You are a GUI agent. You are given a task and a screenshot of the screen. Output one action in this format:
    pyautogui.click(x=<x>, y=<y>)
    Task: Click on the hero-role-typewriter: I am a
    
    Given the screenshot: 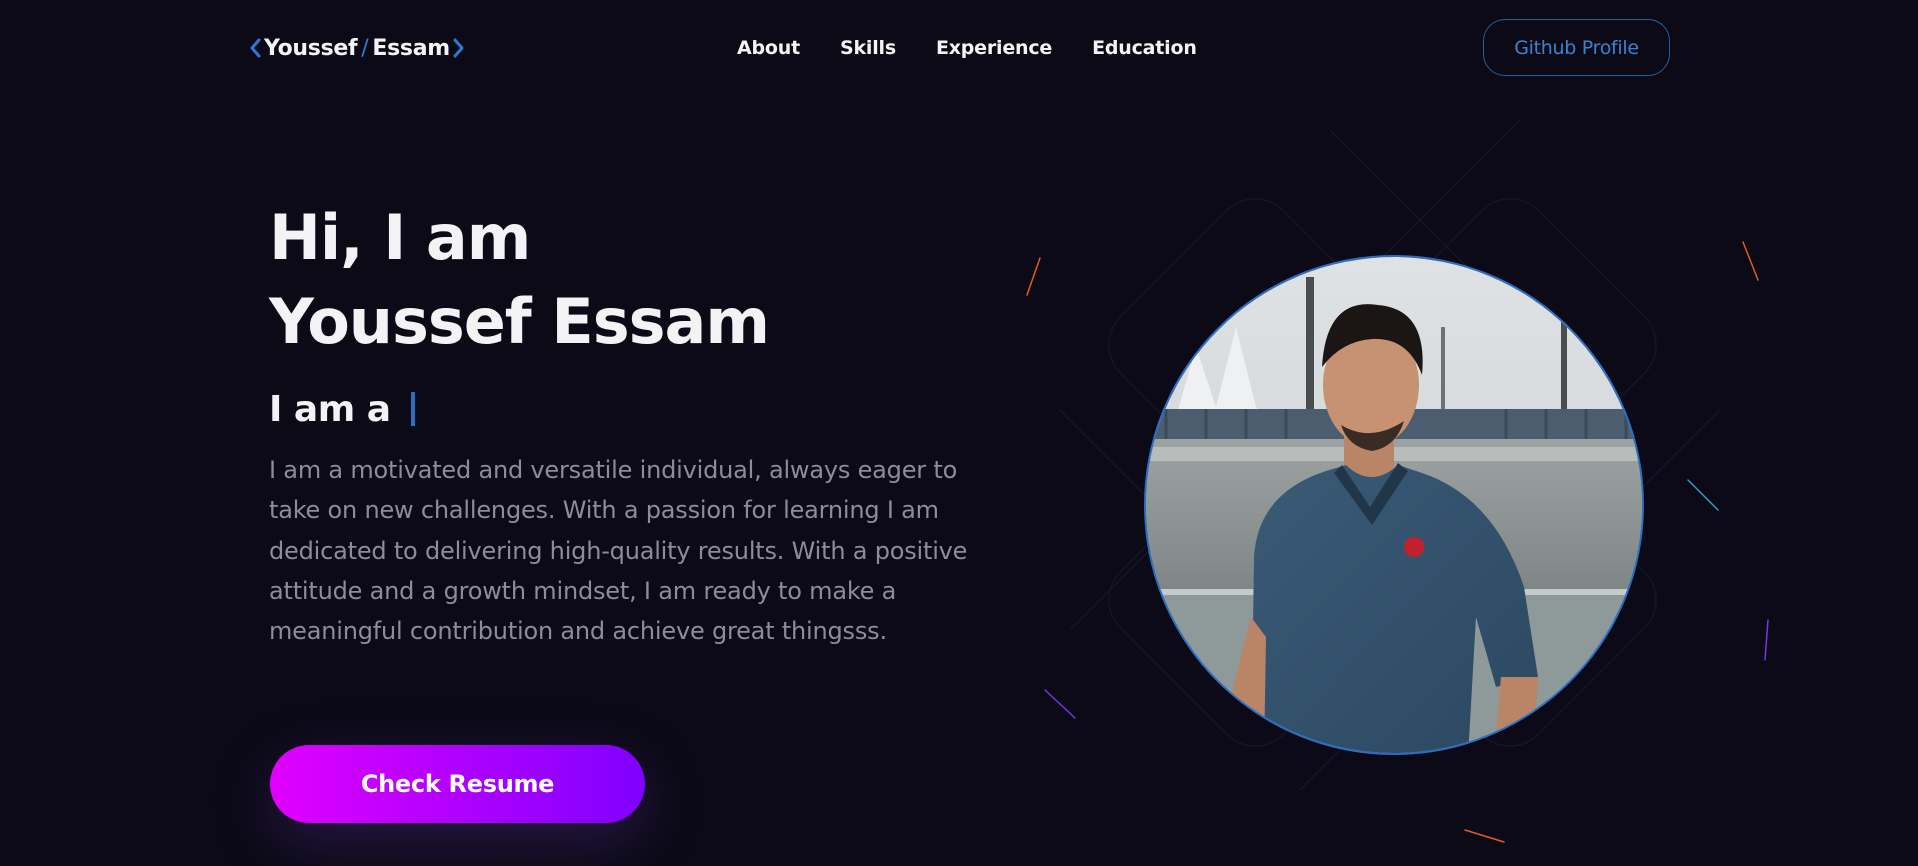 What is the action you would take?
    pyautogui.click(x=342, y=409)
    